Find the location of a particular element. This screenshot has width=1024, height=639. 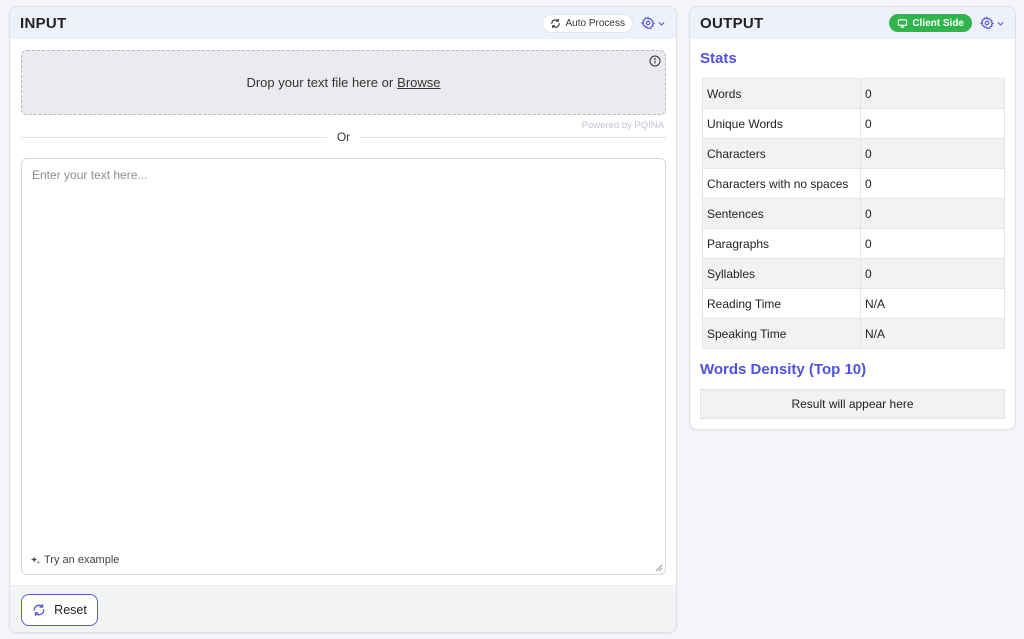

try-example-button: Try an example is located at coordinates (74, 560).